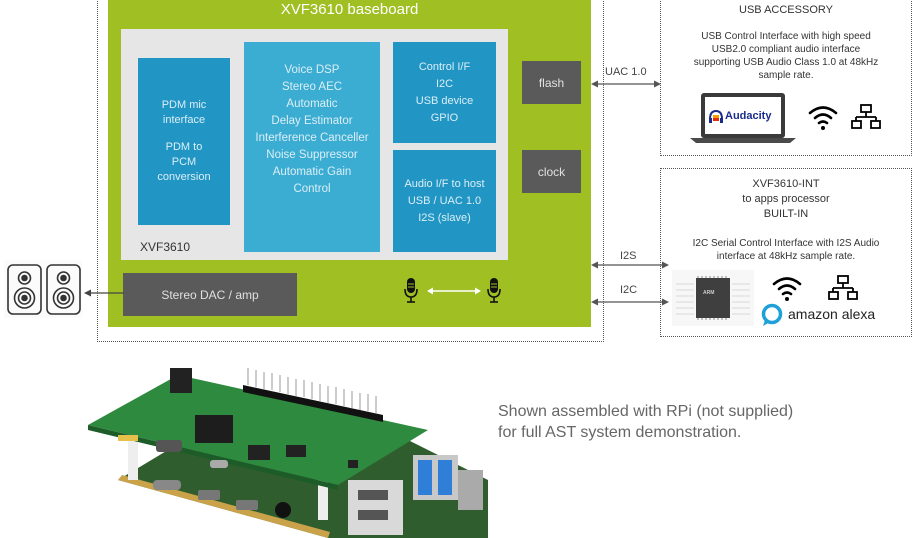 This screenshot has height=538, width=918. What do you see at coordinates (444, 217) in the screenshot?
I see `audio-line: I2S (slave)` at bounding box center [444, 217].